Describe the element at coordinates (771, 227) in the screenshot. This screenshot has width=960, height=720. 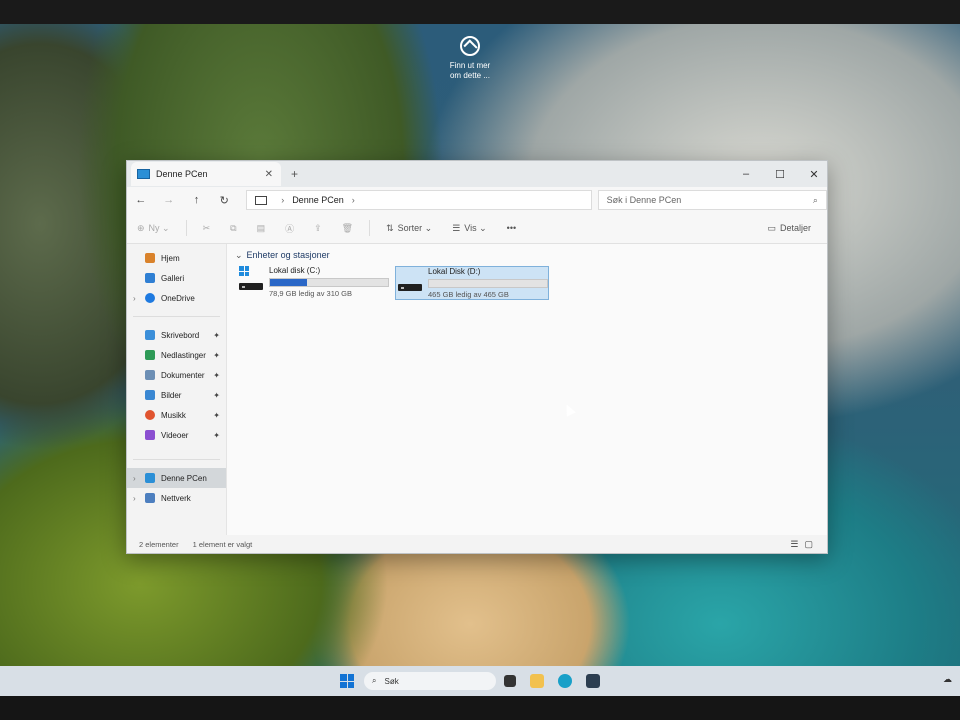
I see `details-pane-icon: ▭` at that location.